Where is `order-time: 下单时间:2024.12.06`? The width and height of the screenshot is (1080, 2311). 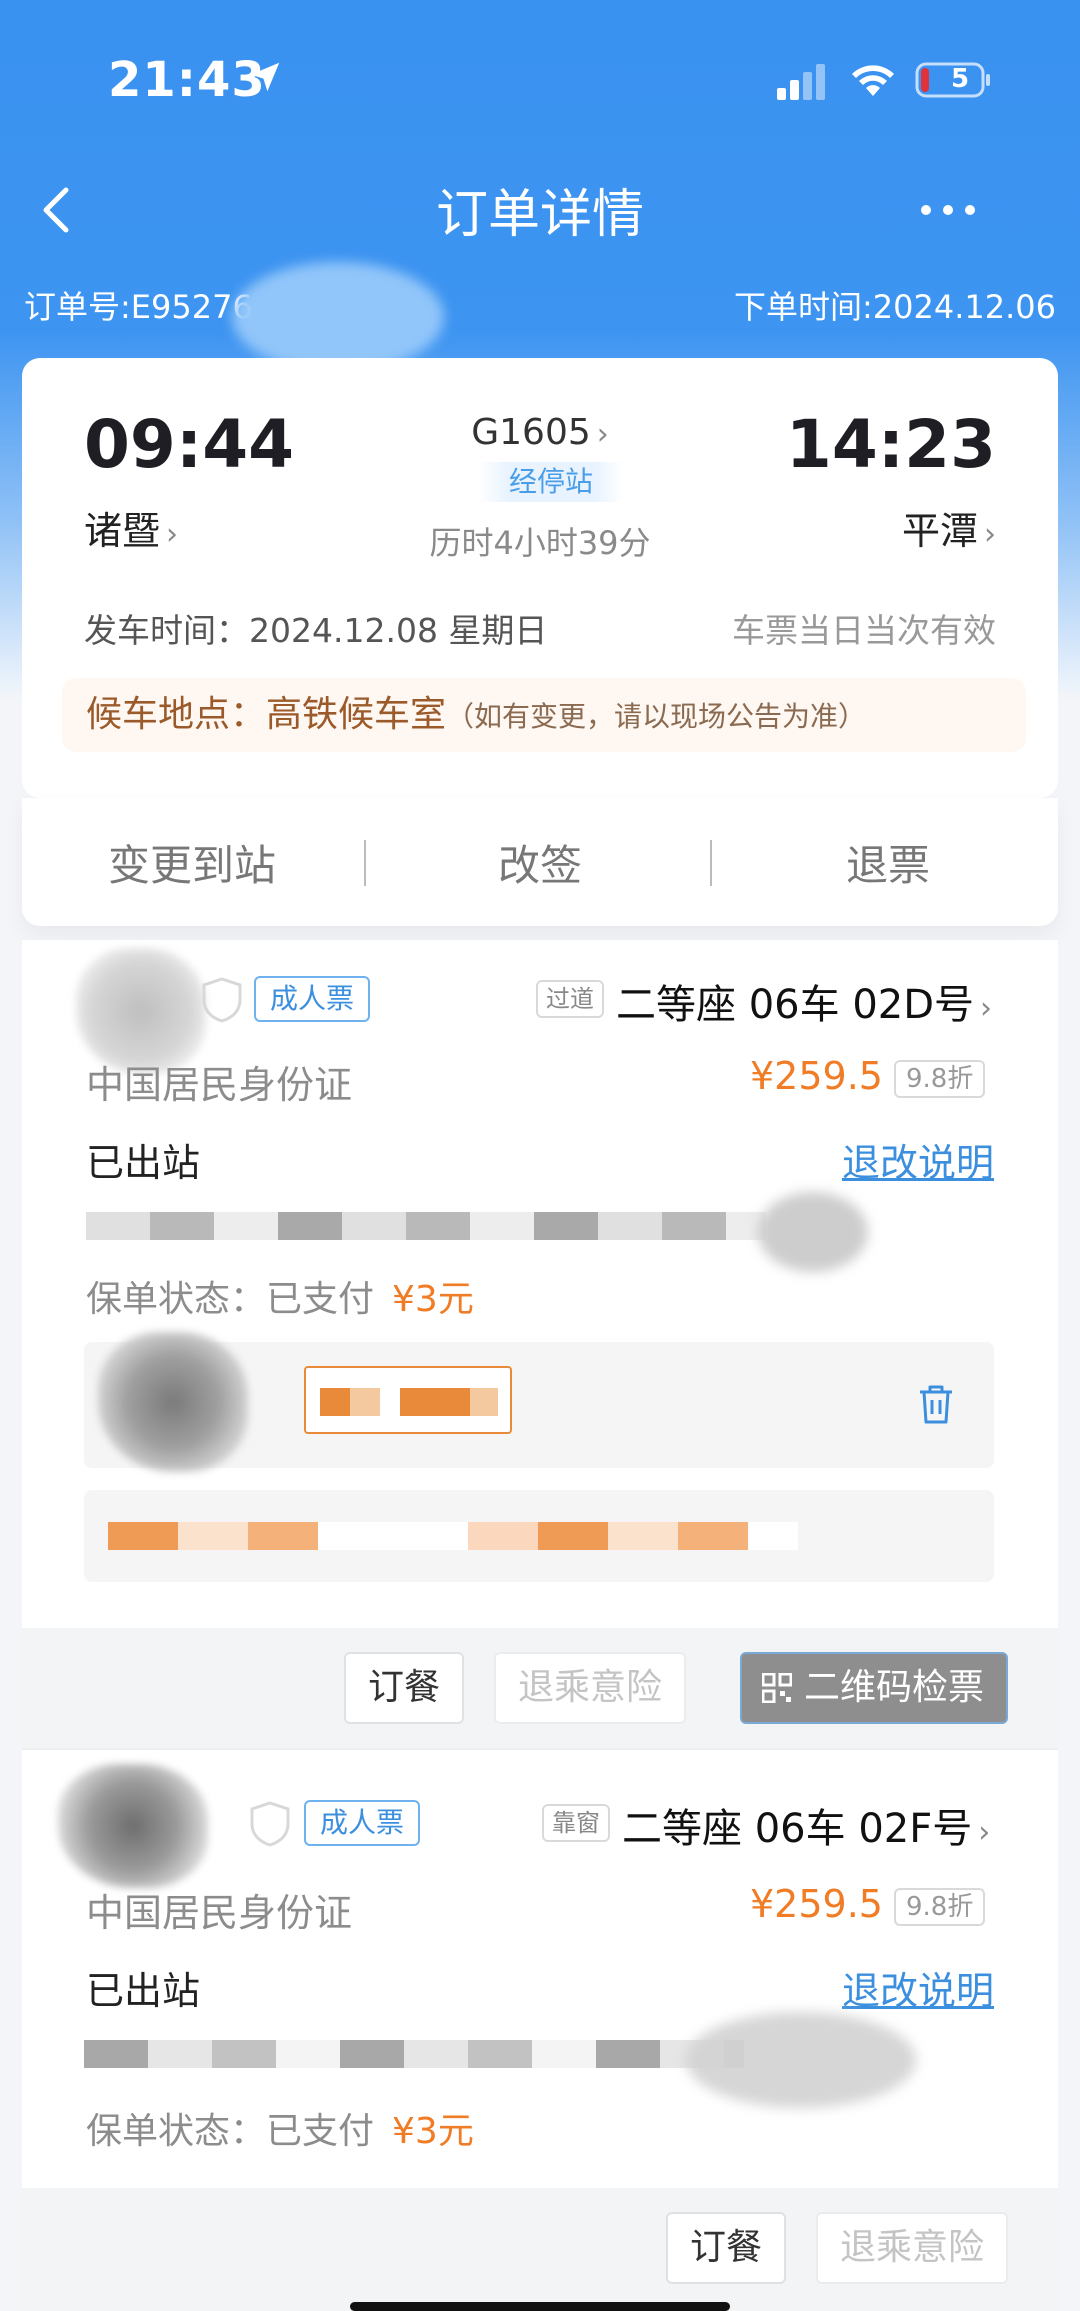
order-time: 下单时间:2024.12.06 is located at coordinates (894, 307).